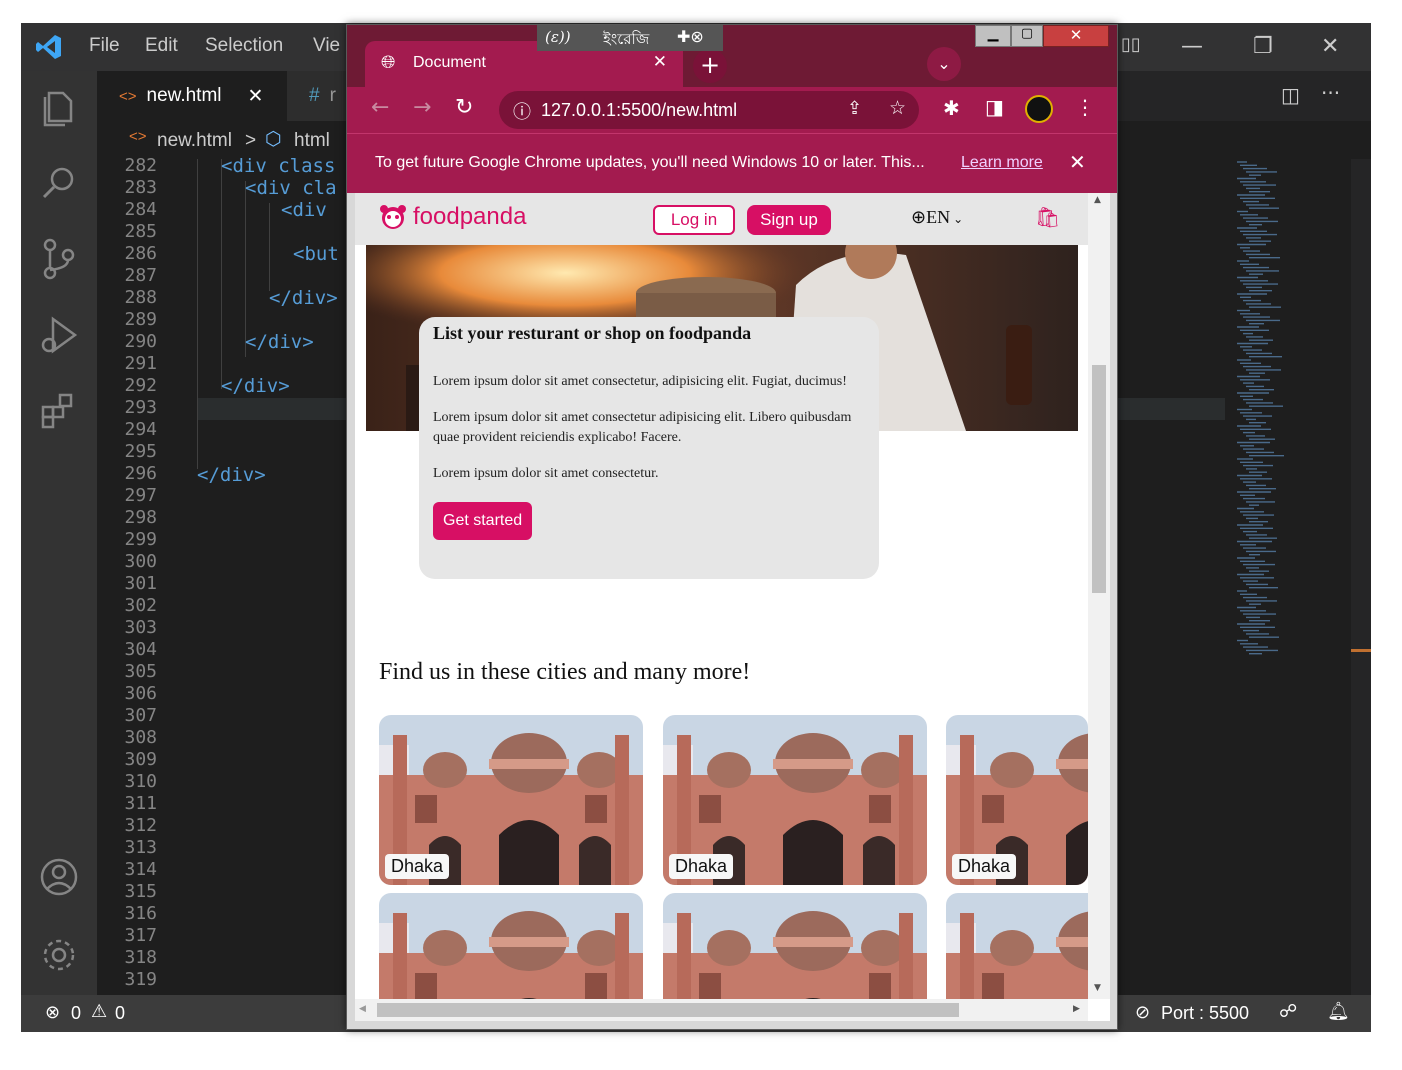 This screenshot has width=1402, height=1070. Describe the element at coordinates (1290, 95) in the screenshot. I see `split-editor-icon: ◫` at that location.